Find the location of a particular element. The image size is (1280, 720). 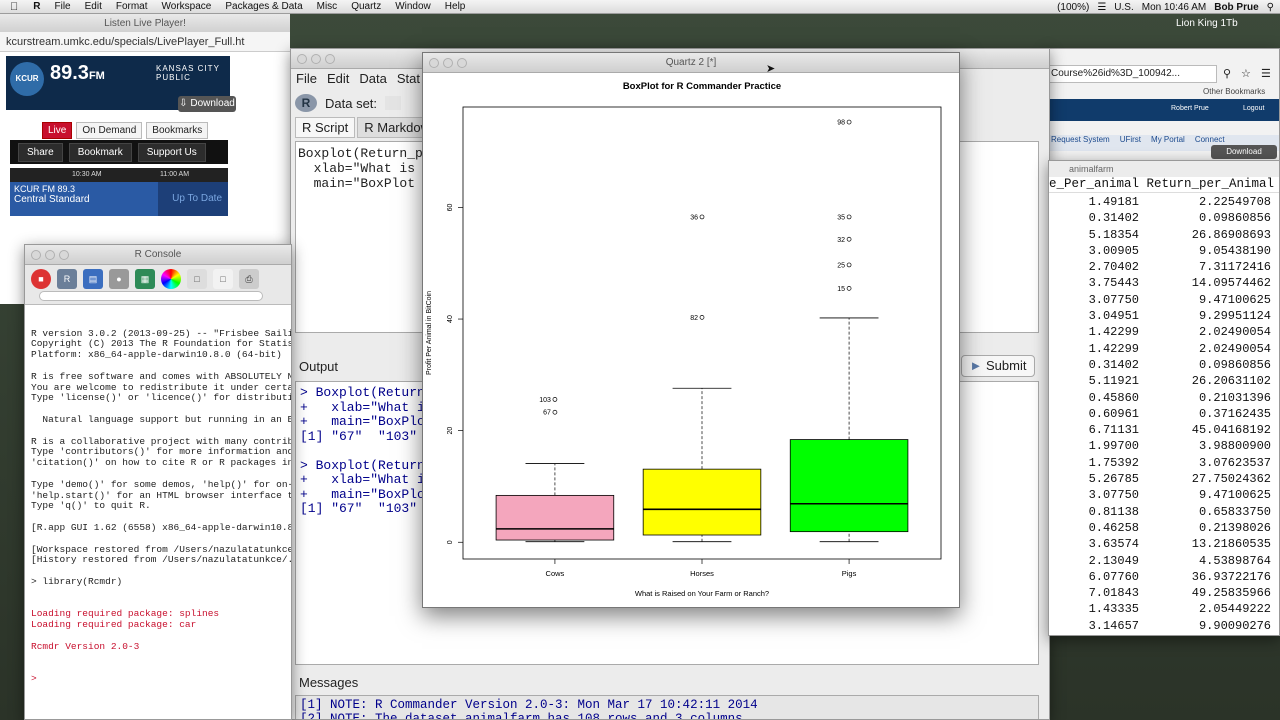

drive-label: Lion King 1Tb is located at coordinates (1207, 23).